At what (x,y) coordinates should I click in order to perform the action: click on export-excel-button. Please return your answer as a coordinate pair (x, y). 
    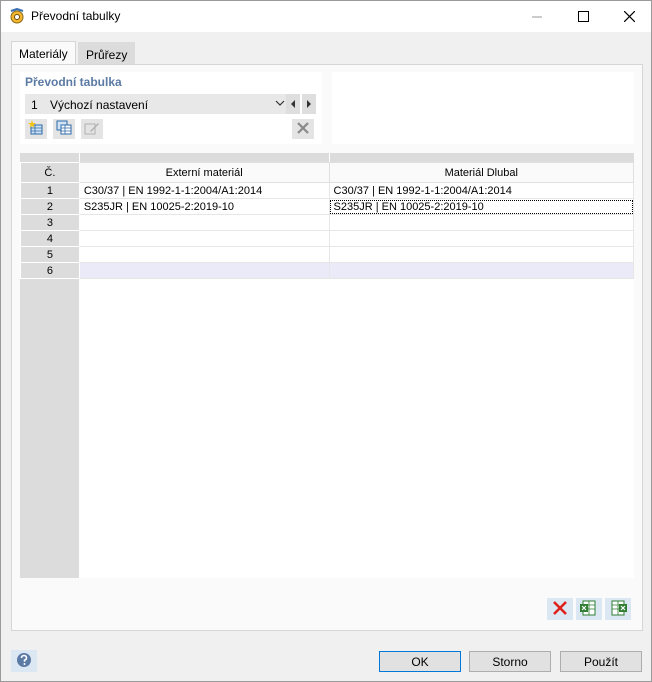
    Looking at the image, I should click on (618, 609).